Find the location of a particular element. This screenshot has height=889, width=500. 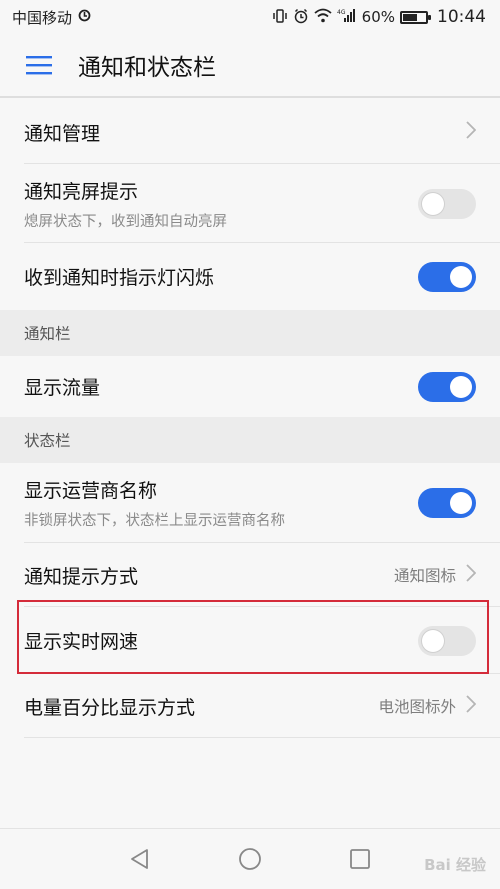

row-net-speed: 显示实时网速 is located at coordinates (250, 640).